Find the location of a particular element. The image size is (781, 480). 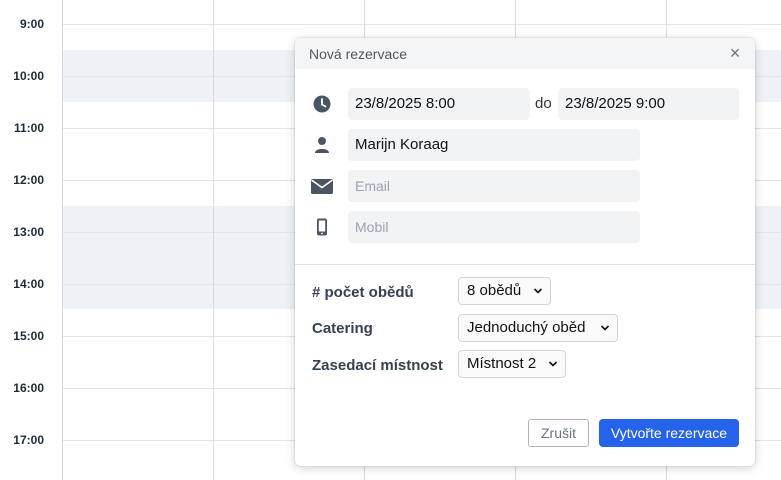

meeting-room-label: Zasedací místnost is located at coordinates (377, 365).